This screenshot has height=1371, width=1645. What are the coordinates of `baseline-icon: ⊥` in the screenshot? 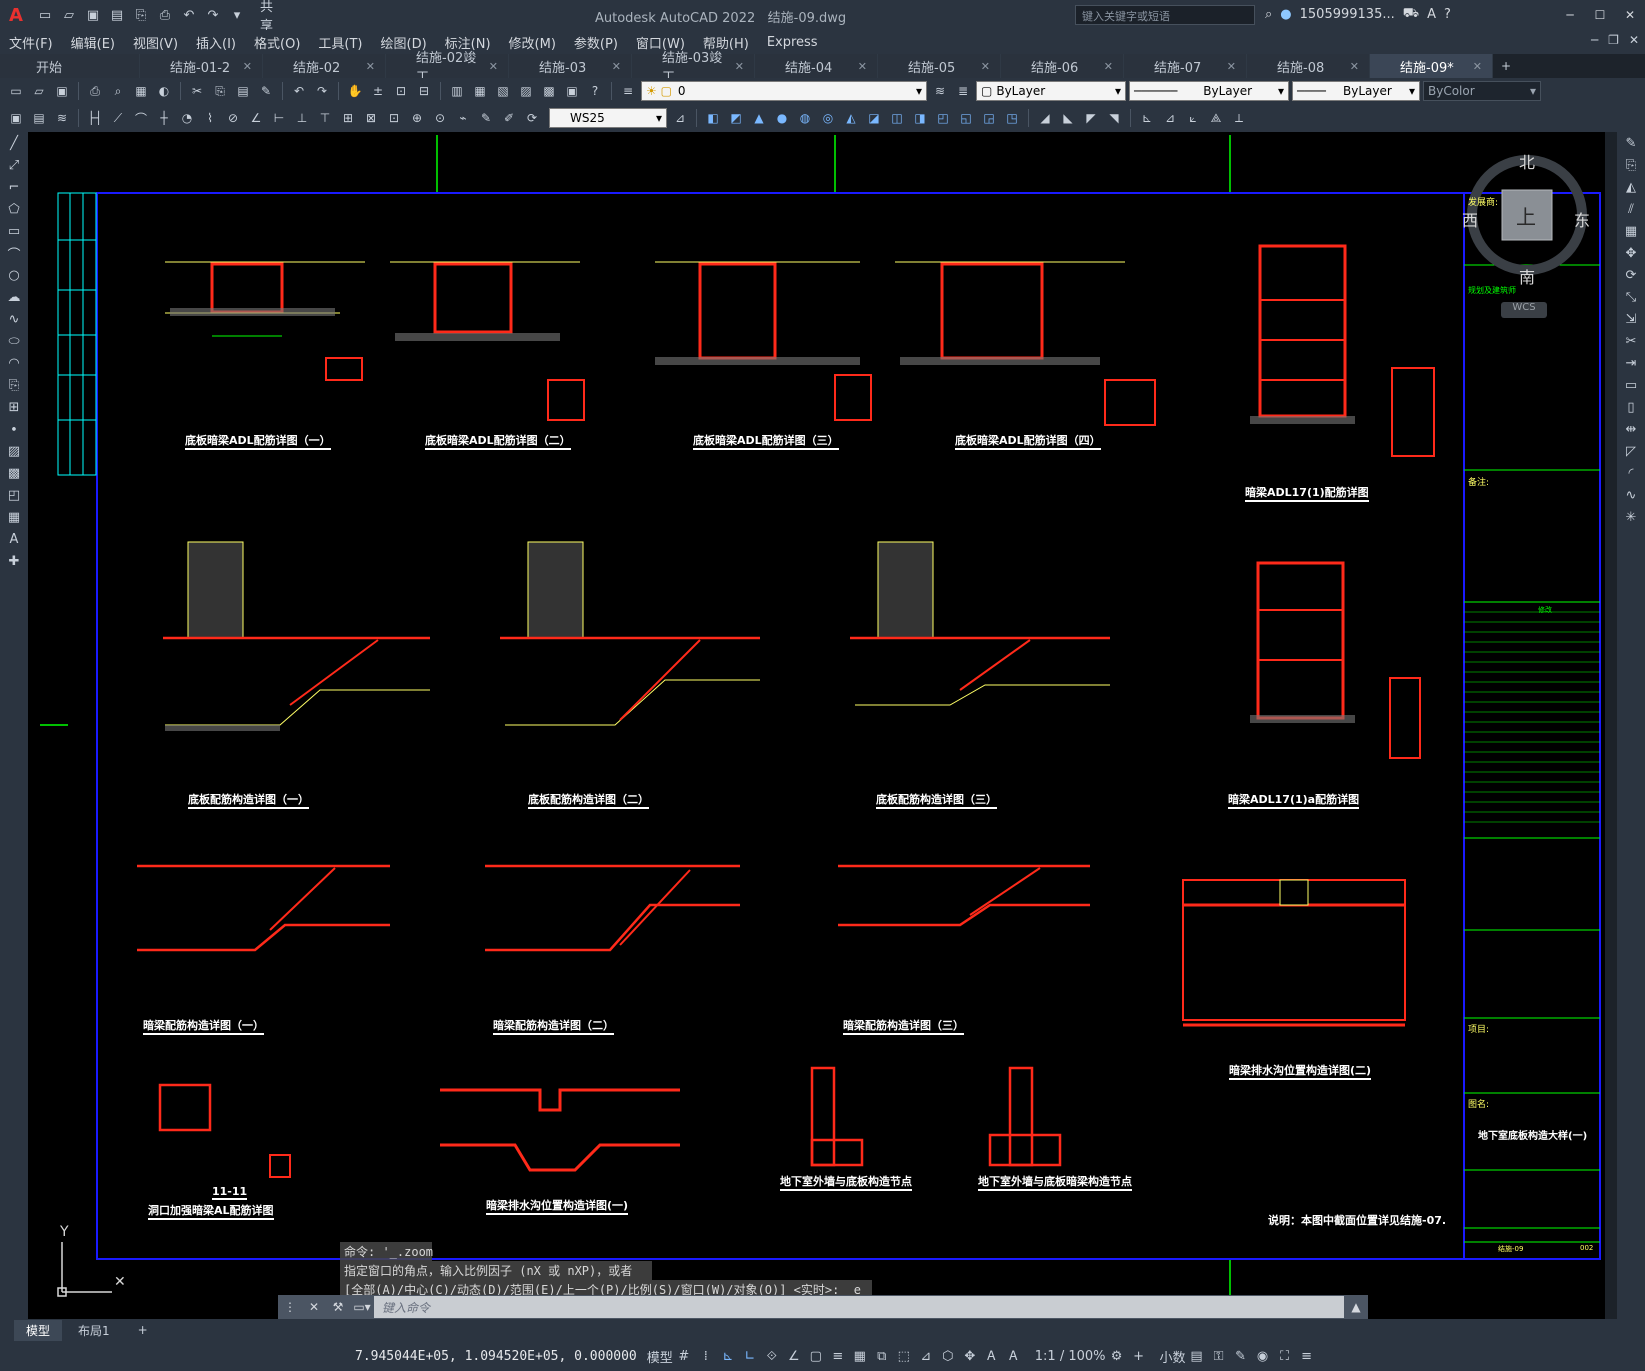 It's located at (302, 118).